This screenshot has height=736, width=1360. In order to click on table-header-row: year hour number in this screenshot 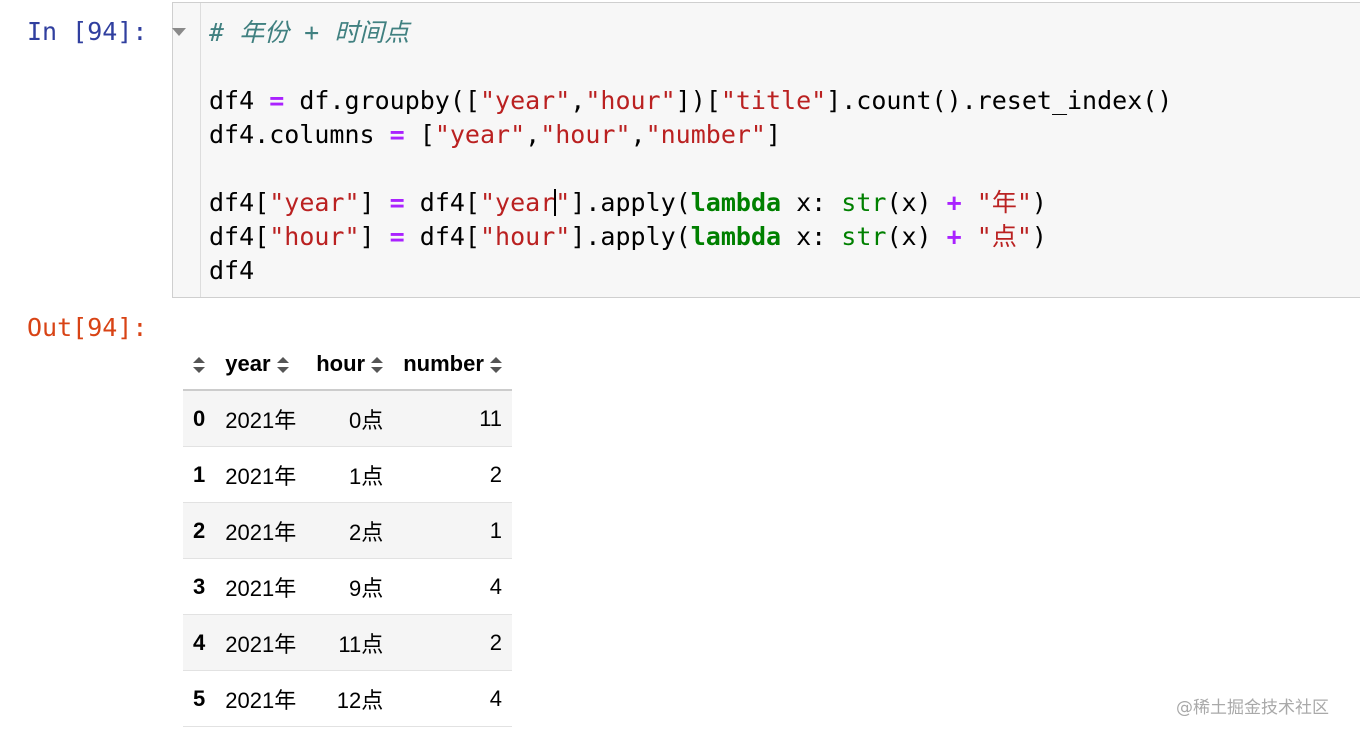, I will do `click(348, 364)`.